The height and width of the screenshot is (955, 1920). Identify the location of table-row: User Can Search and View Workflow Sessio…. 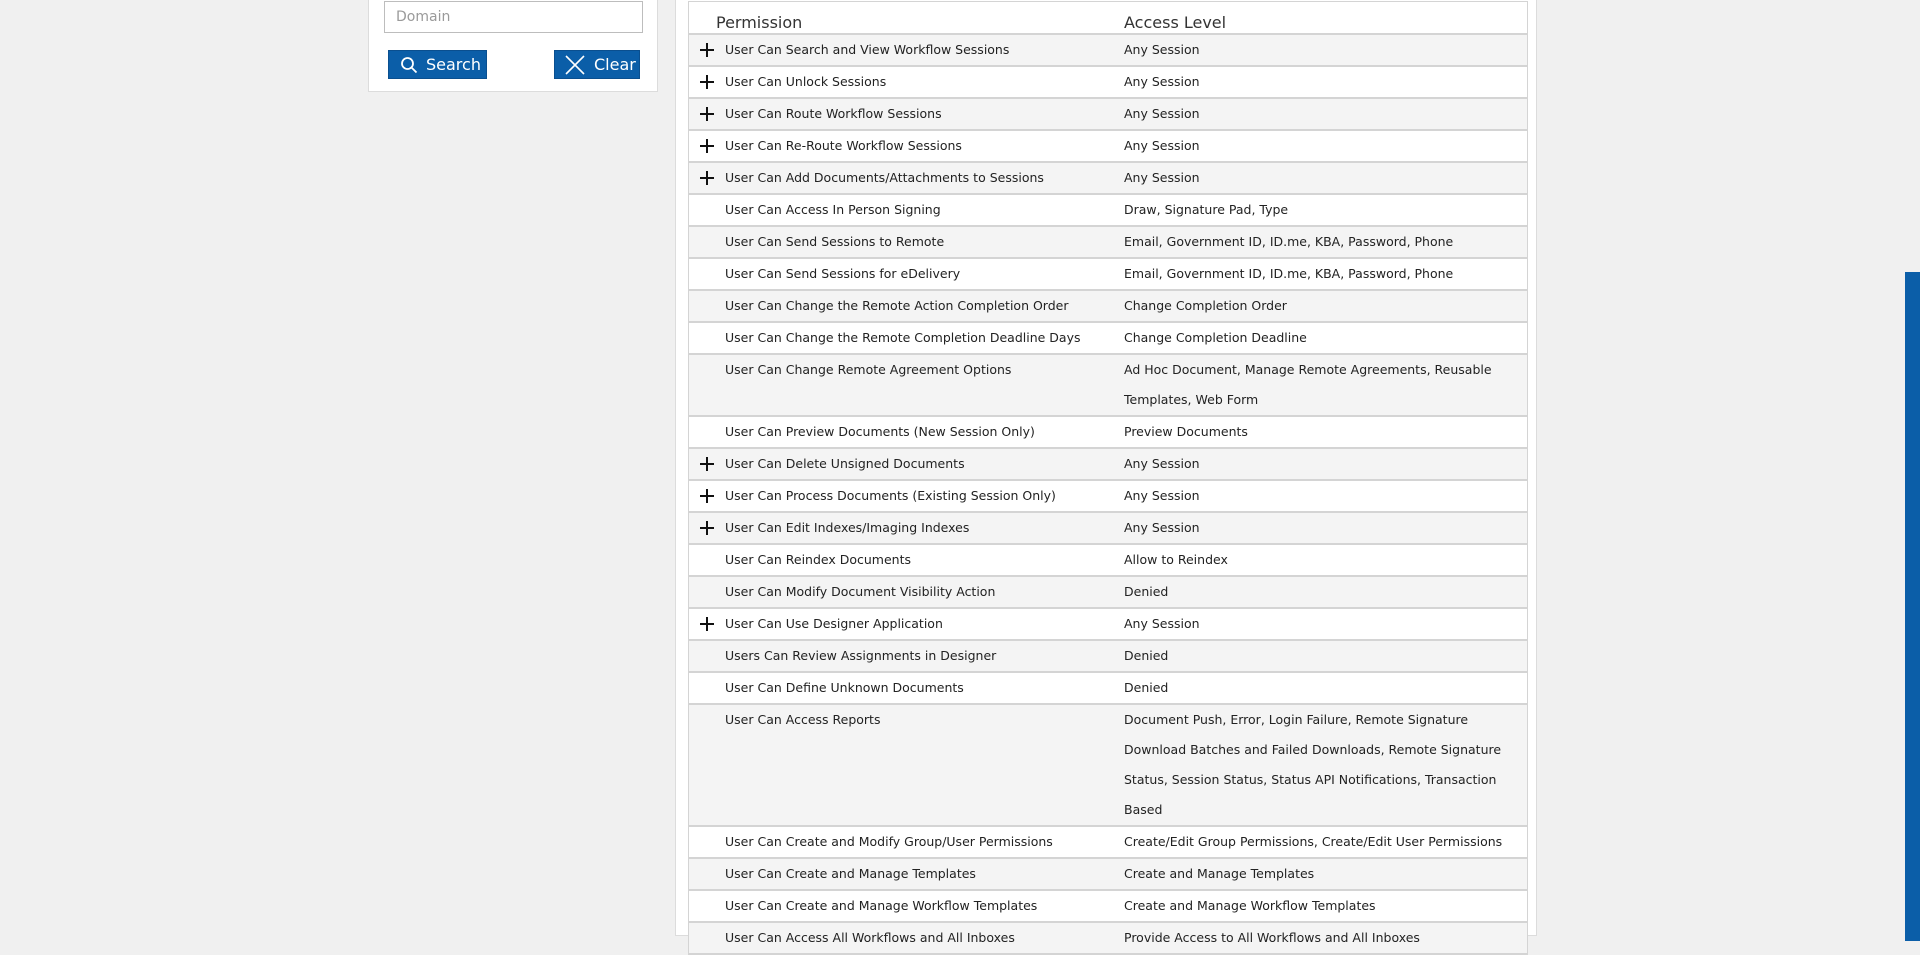
(1108, 51).